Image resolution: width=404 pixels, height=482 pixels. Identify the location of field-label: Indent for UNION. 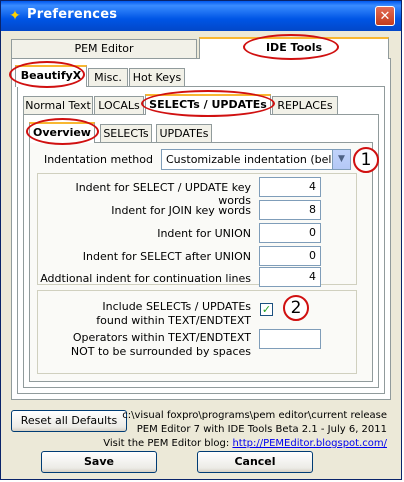
(204, 233).